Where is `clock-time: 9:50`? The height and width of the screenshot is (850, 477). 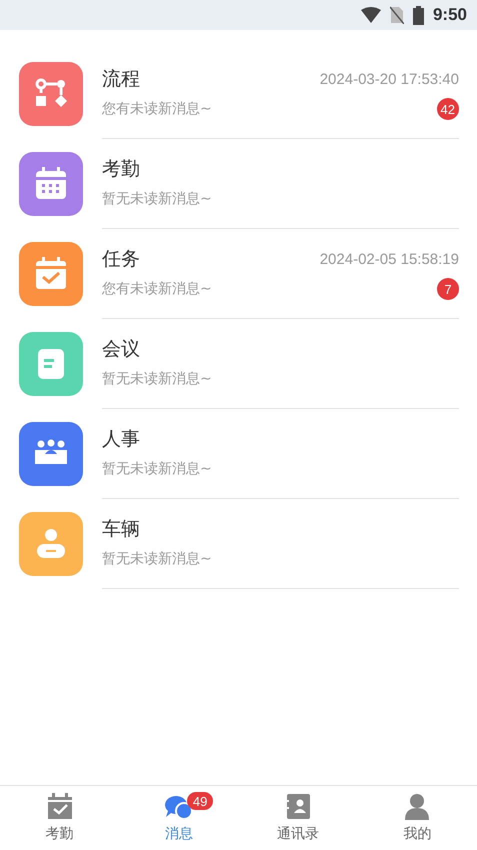
clock-time: 9:50 is located at coordinates (449, 15).